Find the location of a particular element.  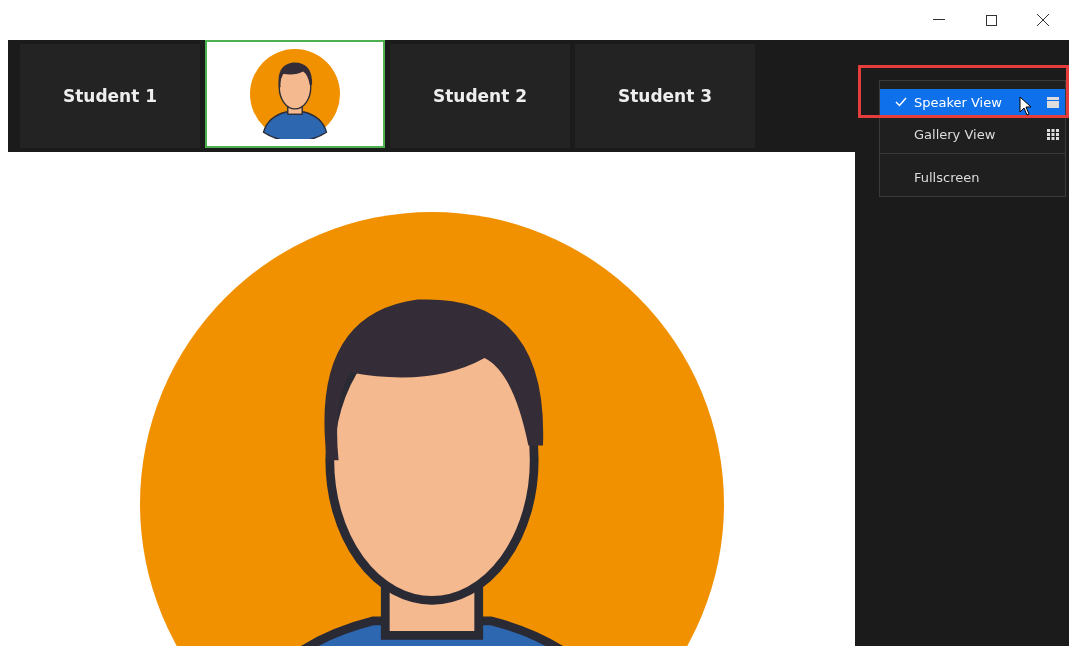

participant-tile: Student 2 is located at coordinates (480, 96).